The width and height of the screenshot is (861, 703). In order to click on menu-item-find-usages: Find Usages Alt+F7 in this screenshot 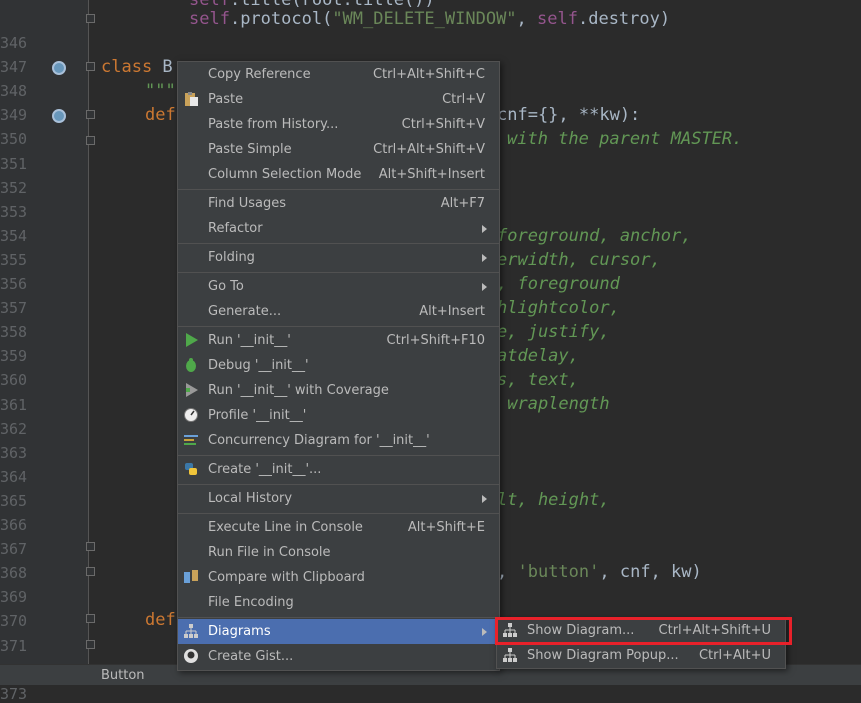, I will do `click(338, 203)`.